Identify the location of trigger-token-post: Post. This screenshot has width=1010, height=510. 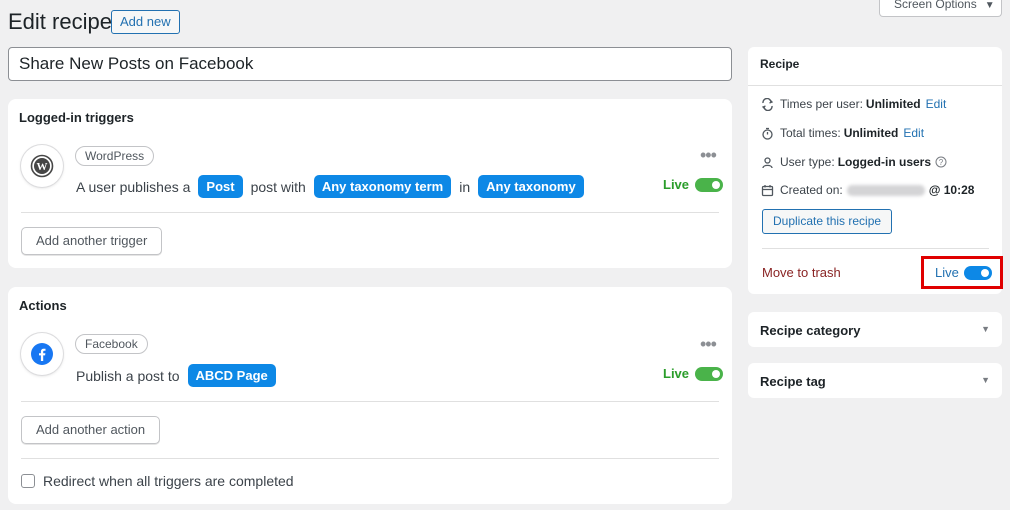
(220, 186).